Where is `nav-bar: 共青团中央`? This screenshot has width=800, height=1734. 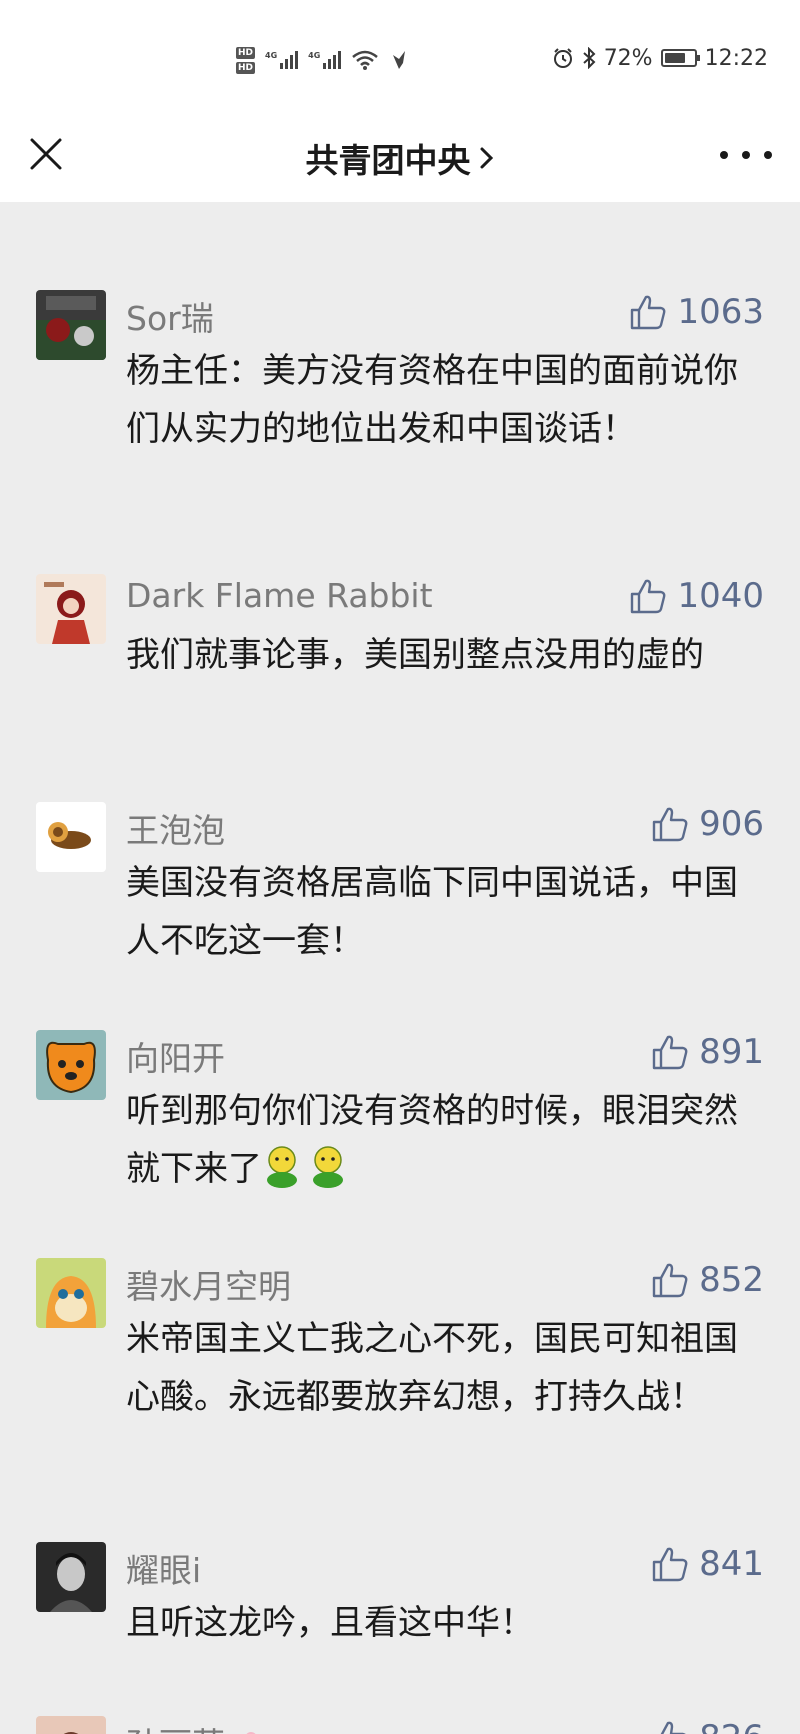
nav-bar: 共青团中央 is located at coordinates (400, 156).